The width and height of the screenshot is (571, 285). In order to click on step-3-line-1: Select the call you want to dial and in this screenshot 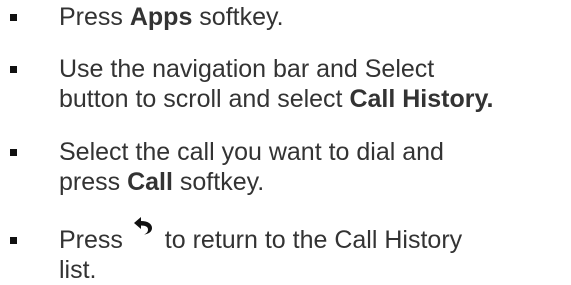, I will do `click(251, 152)`.